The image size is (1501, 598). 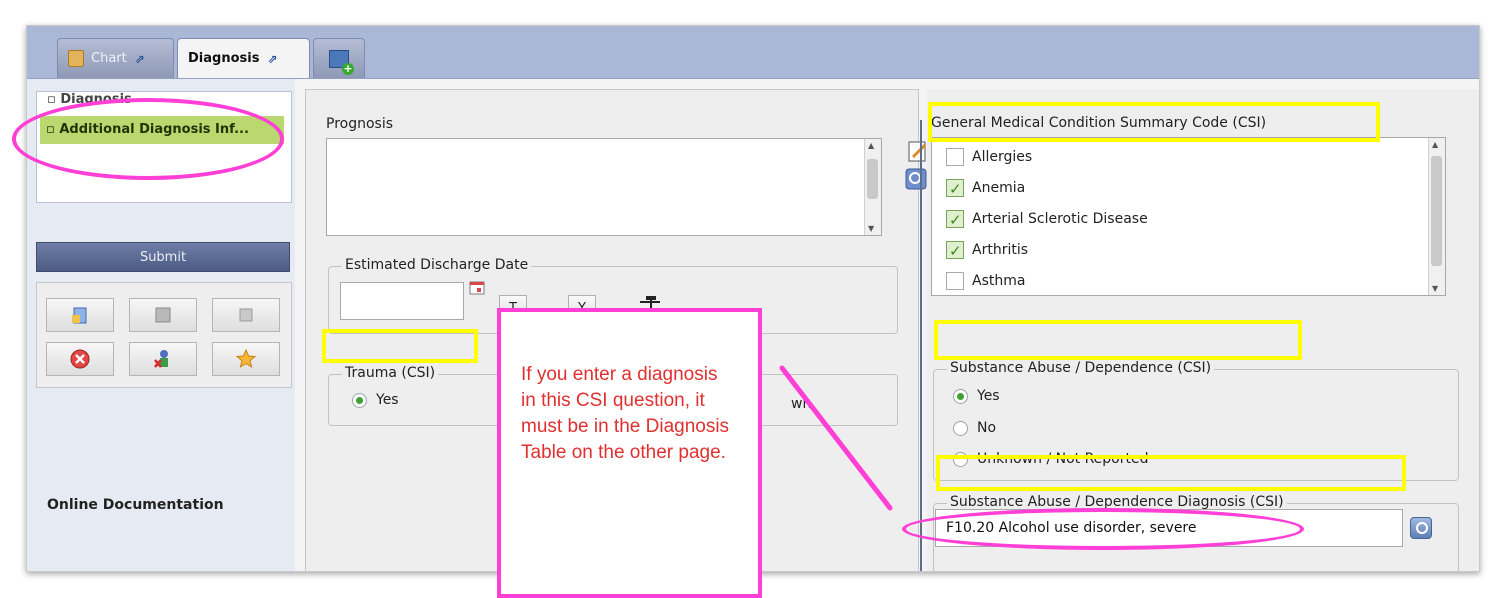 I want to click on highlight-substance-label, so click(x=1118, y=340).